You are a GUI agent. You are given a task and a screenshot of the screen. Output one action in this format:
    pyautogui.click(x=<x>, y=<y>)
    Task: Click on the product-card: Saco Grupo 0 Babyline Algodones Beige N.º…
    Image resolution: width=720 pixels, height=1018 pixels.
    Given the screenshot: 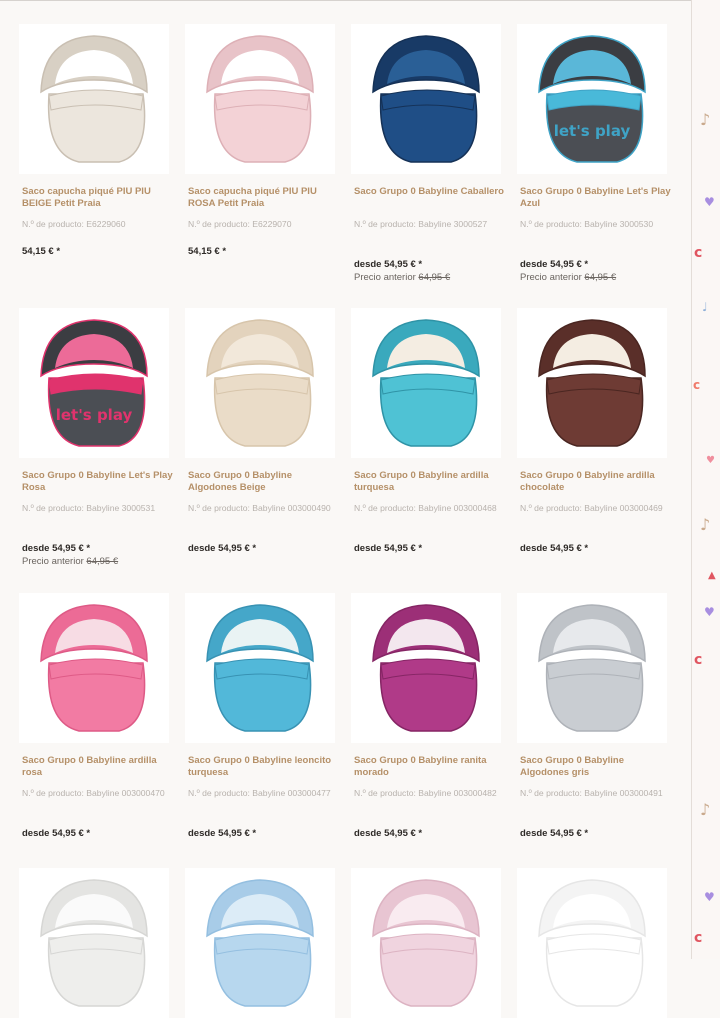 What is the action you would take?
    pyautogui.click(x=260, y=443)
    